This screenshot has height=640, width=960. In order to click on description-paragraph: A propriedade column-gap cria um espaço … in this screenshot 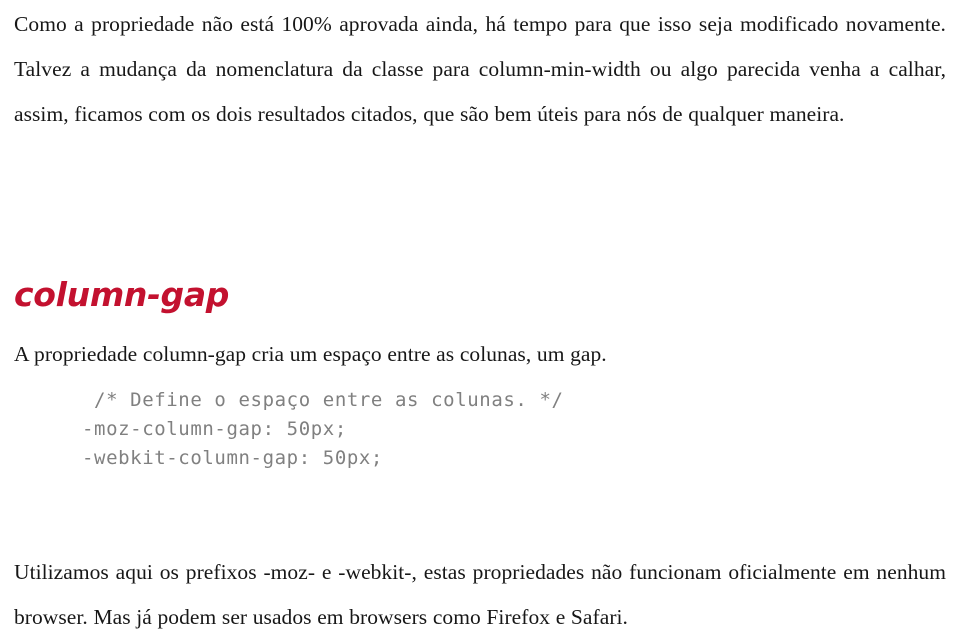, I will do `click(310, 354)`.